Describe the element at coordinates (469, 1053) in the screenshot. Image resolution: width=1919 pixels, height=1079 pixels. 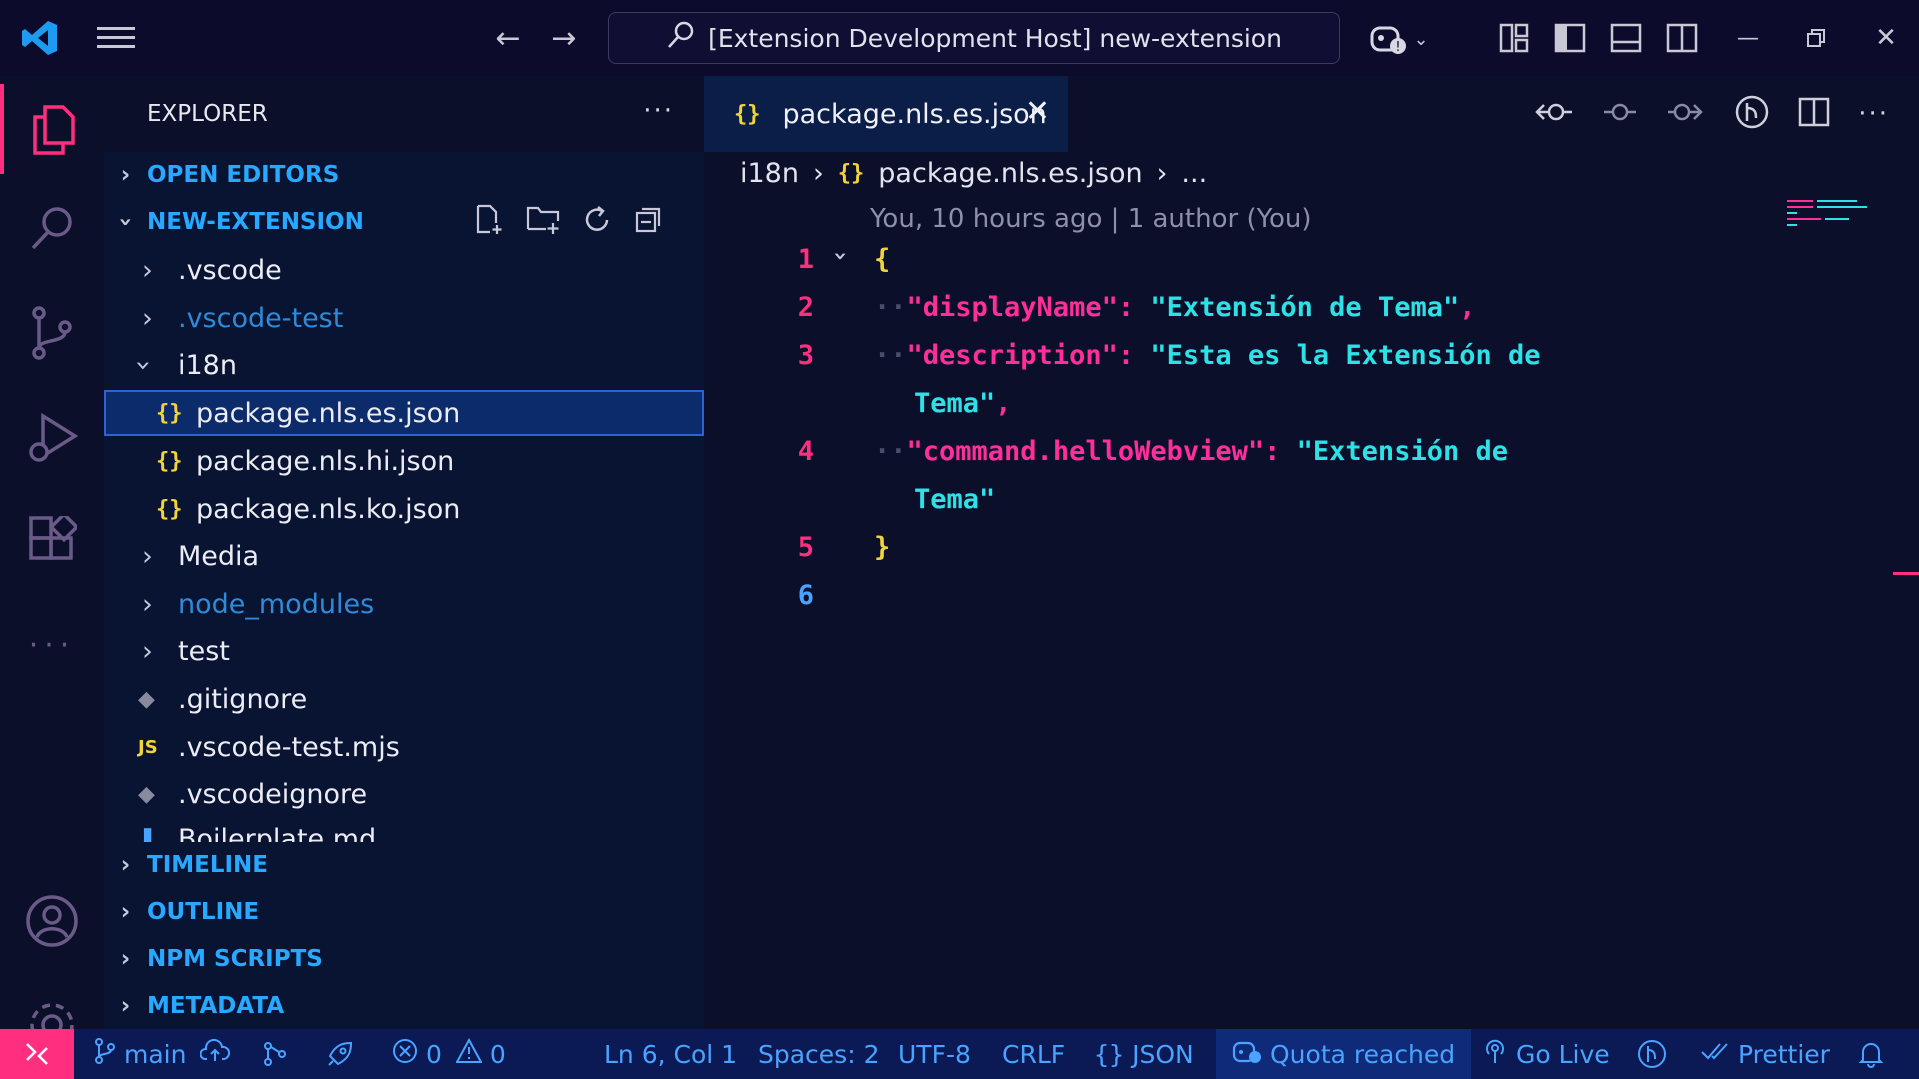
I see `warning-icon` at that location.